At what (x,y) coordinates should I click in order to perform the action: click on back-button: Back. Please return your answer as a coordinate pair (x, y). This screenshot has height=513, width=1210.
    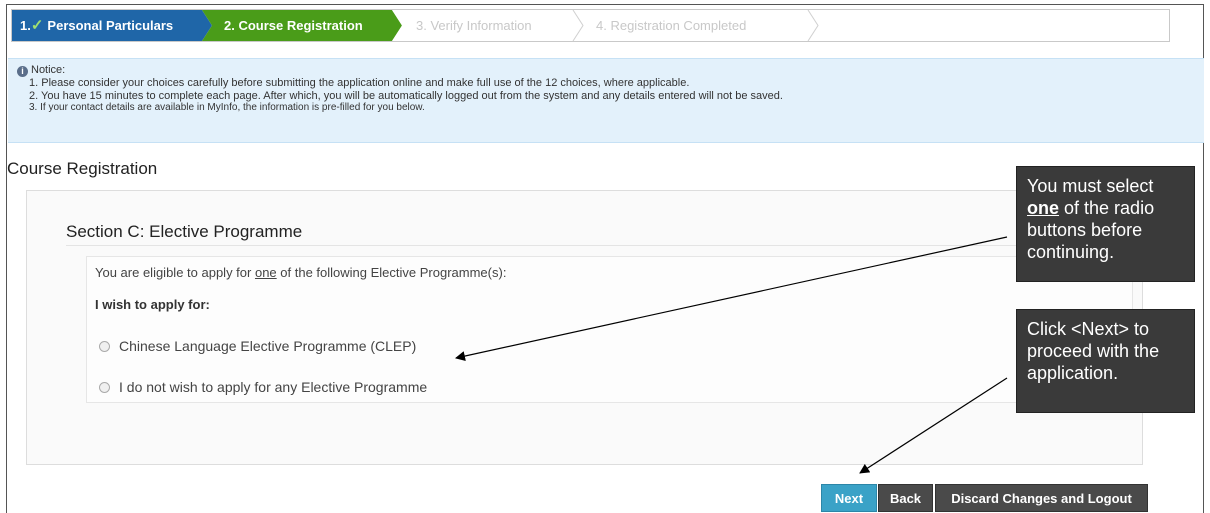
    Looking at the image, I should click on (905, 498).